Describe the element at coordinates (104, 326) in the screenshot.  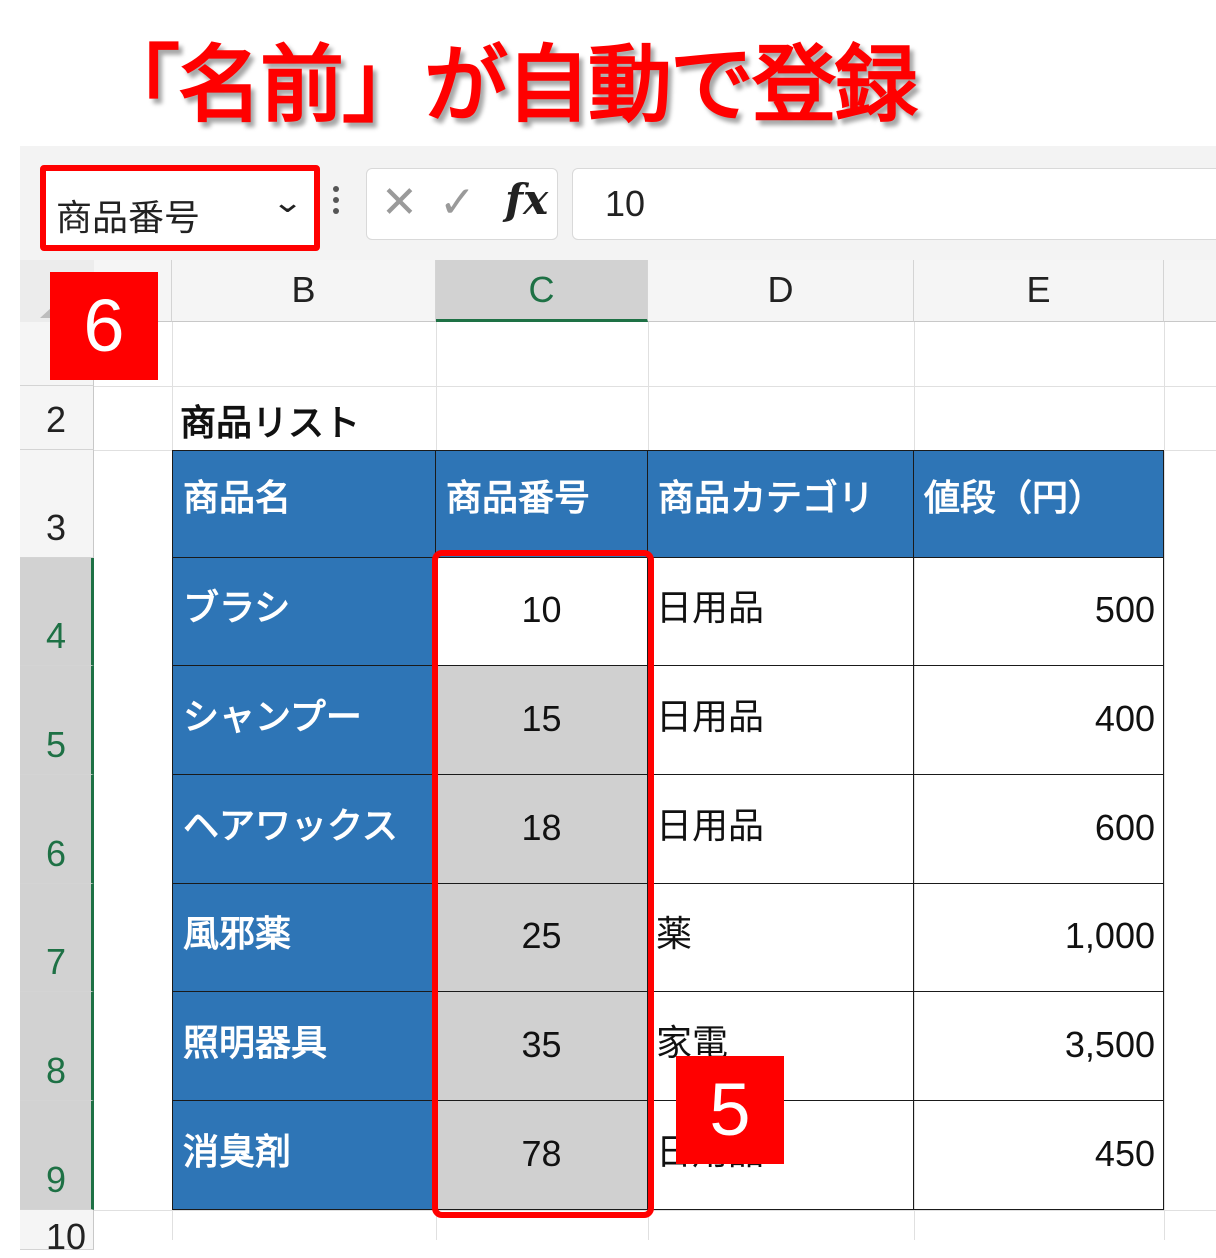
I see `step-badge-6: 6` at that location.